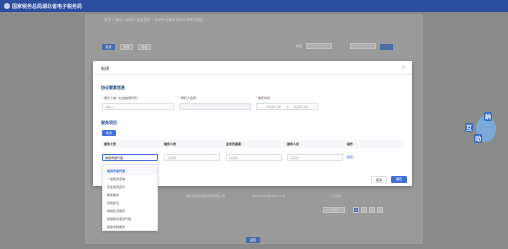  Describe the element at coordinates (372, 210) in the screenshot. I see `page-3-button: 3` at that location.